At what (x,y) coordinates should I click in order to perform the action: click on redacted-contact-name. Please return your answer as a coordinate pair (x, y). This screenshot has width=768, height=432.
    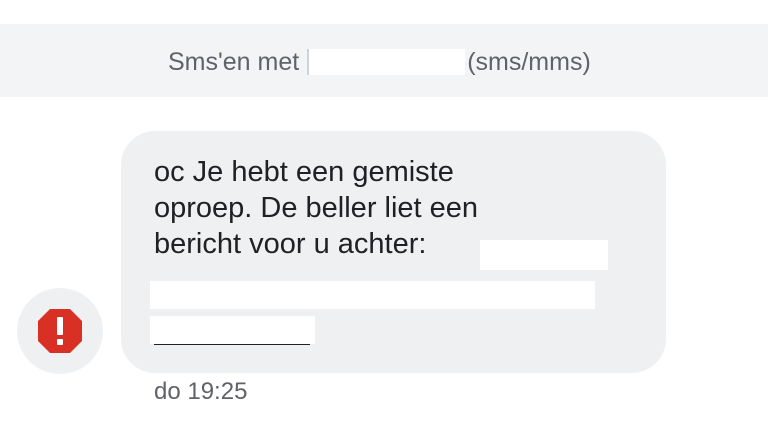
    Looking at the image, I should click on (386, 62).